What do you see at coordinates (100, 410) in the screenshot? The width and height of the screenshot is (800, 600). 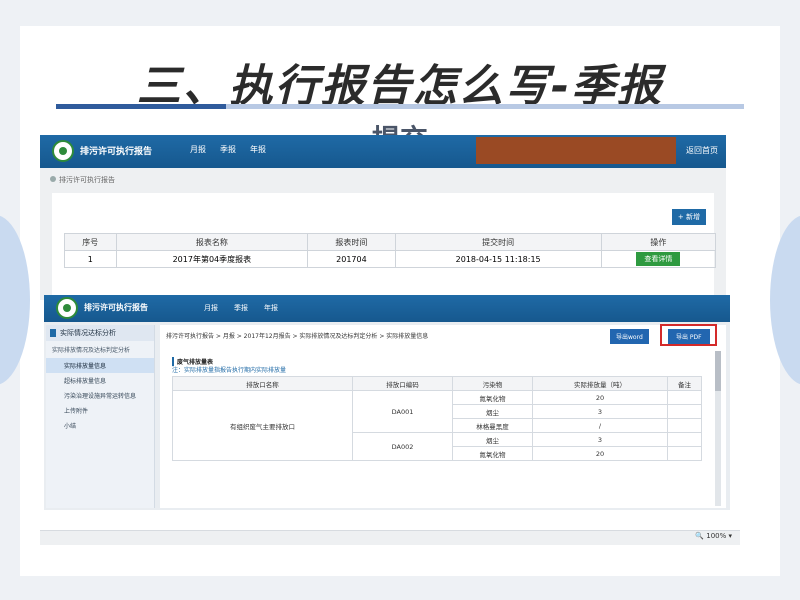 I see `sidebar-item-attachments: 上传附件` at bounding box center [100, 410].